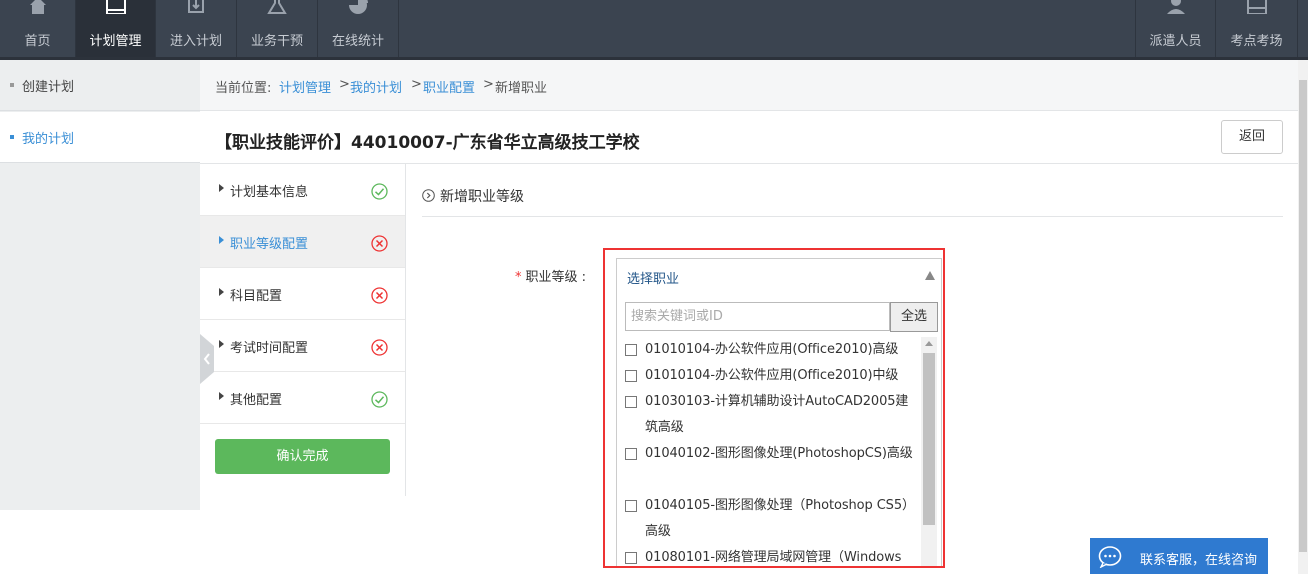  I want to click on back-button: 返回, so click(1252, 137).